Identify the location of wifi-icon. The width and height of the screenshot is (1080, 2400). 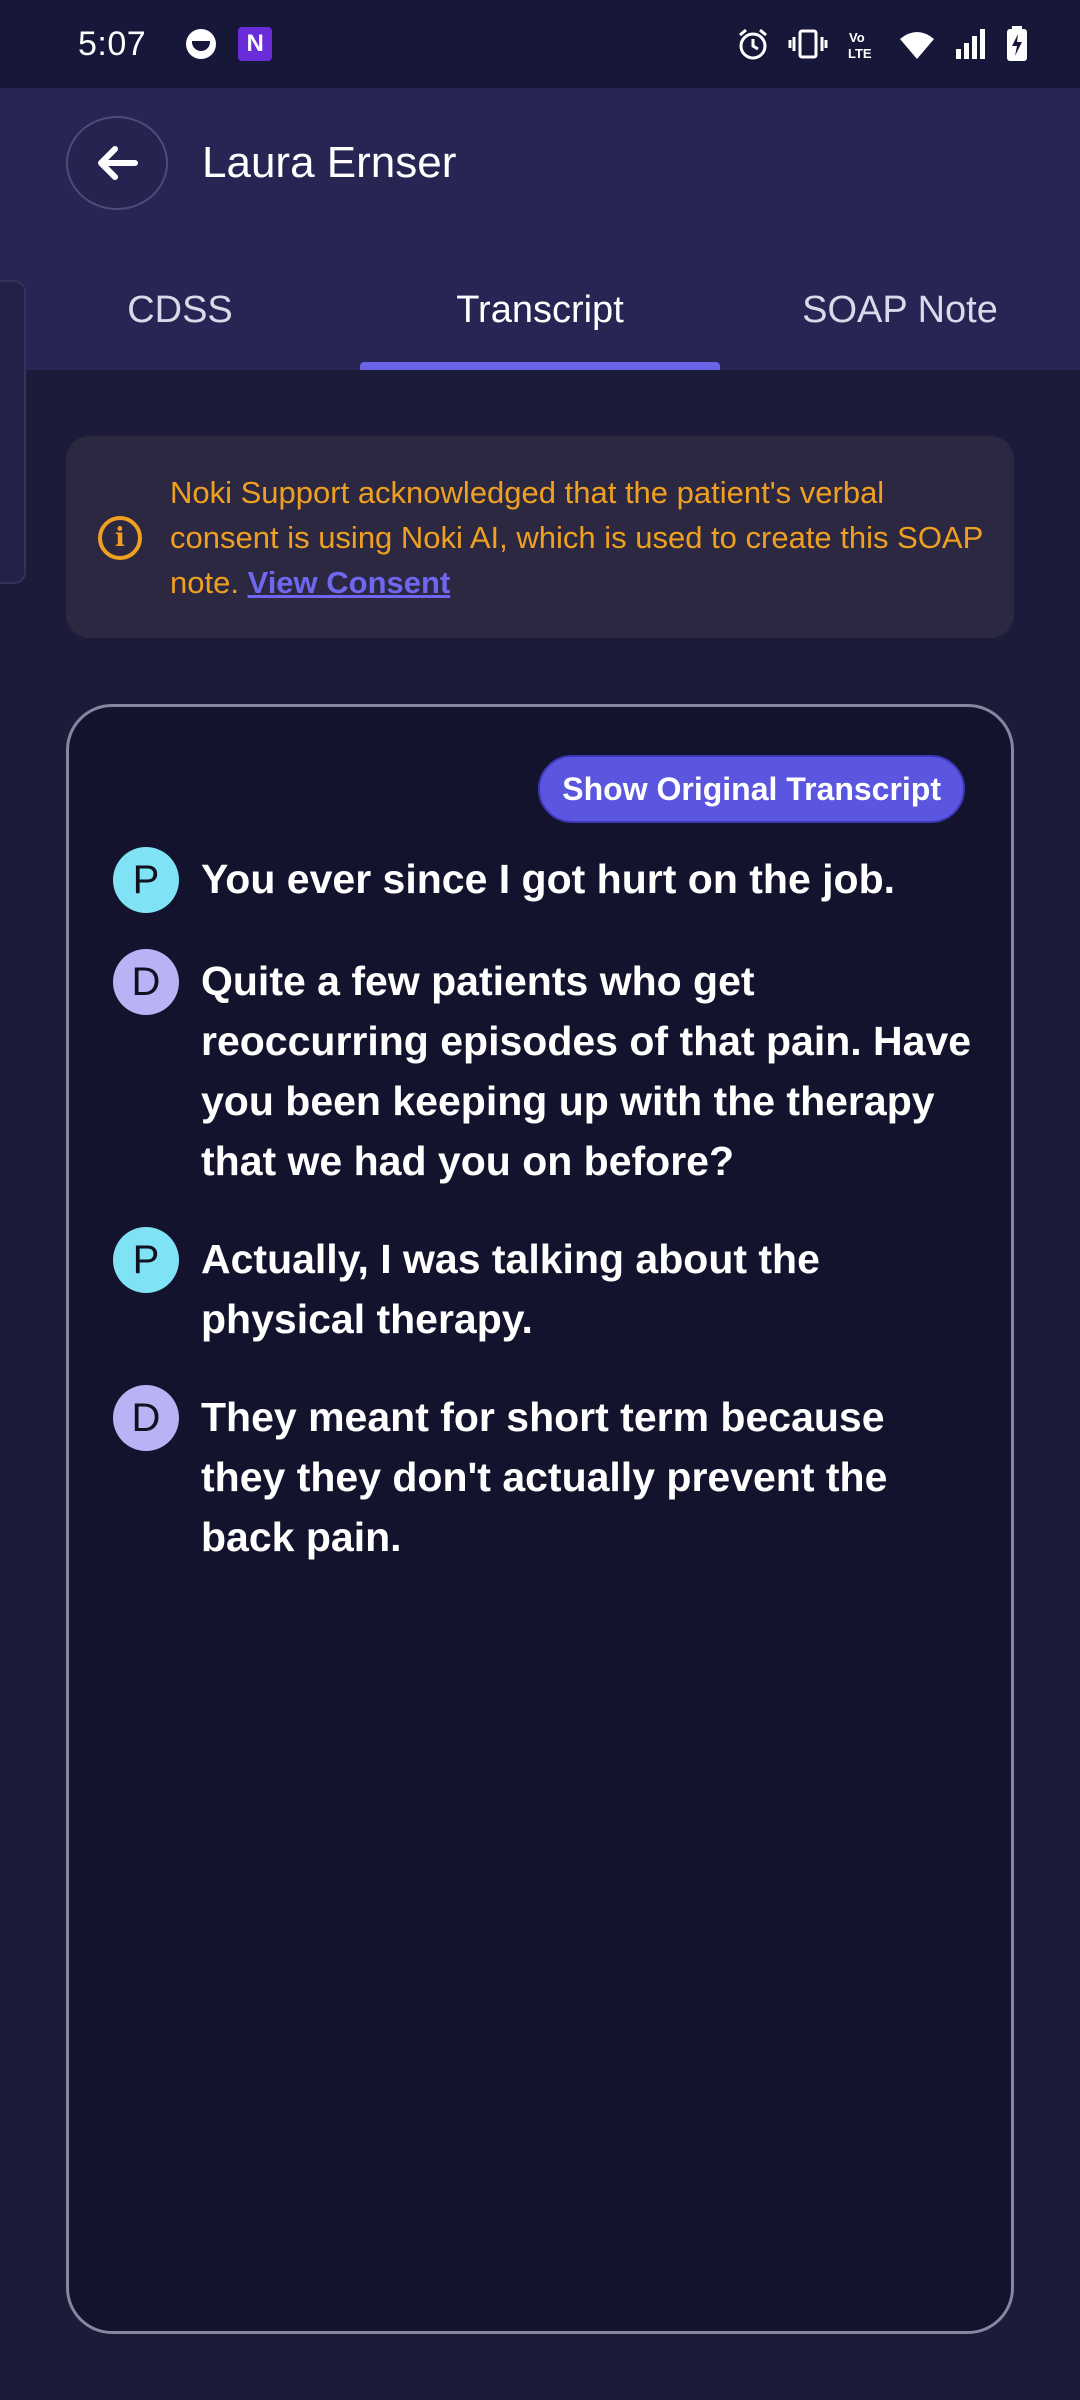
(917, 45).